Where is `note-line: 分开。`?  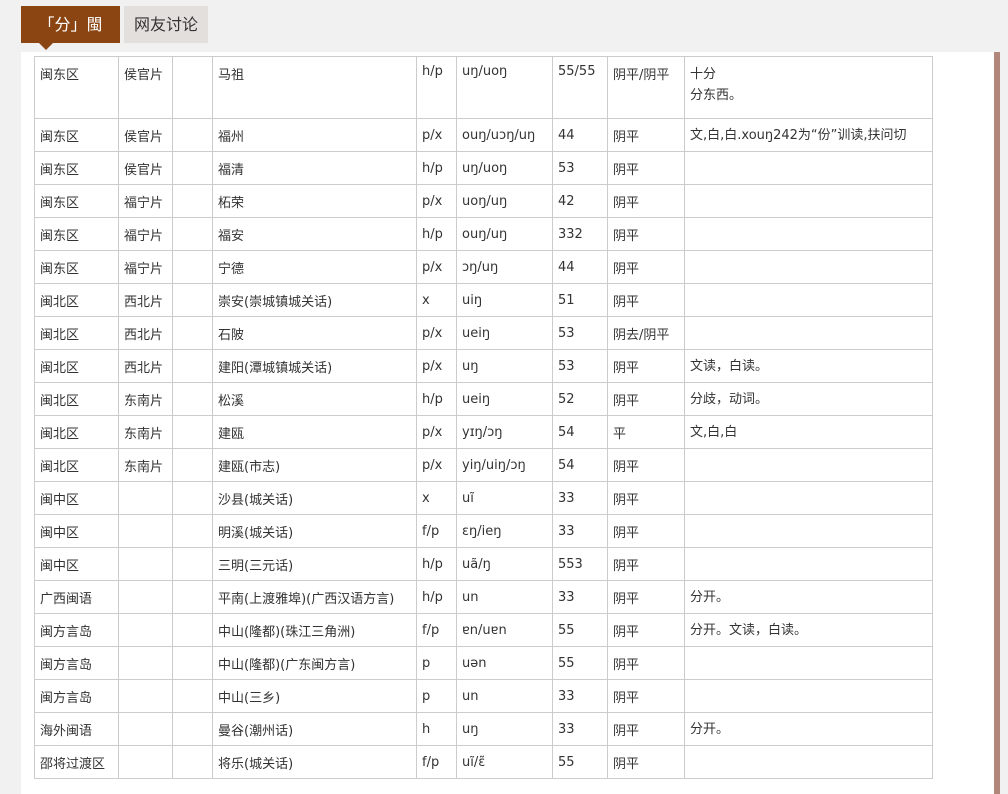 note-line: 分开。 is located at coordinates (710, 729).